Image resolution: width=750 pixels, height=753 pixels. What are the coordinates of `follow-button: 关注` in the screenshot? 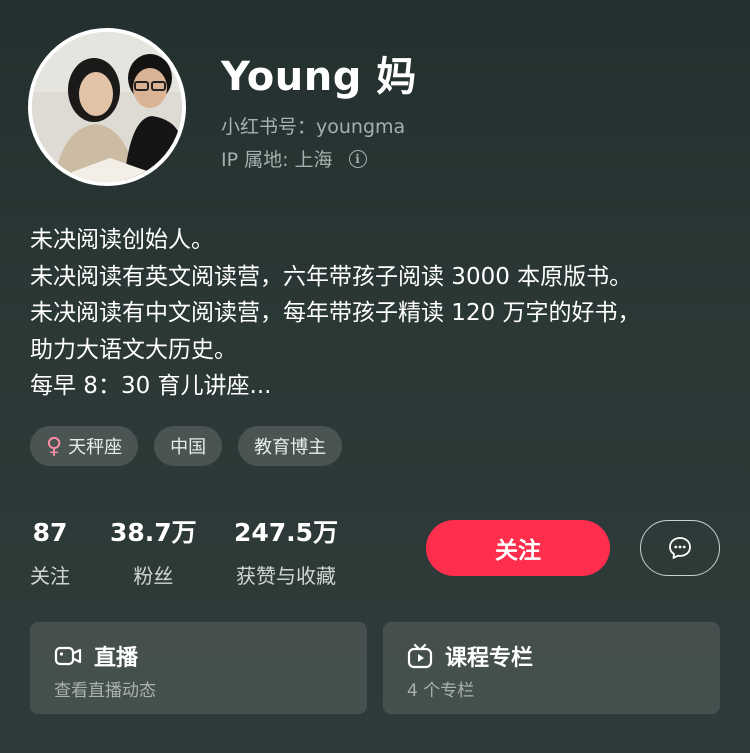 It's located at (518, 548).